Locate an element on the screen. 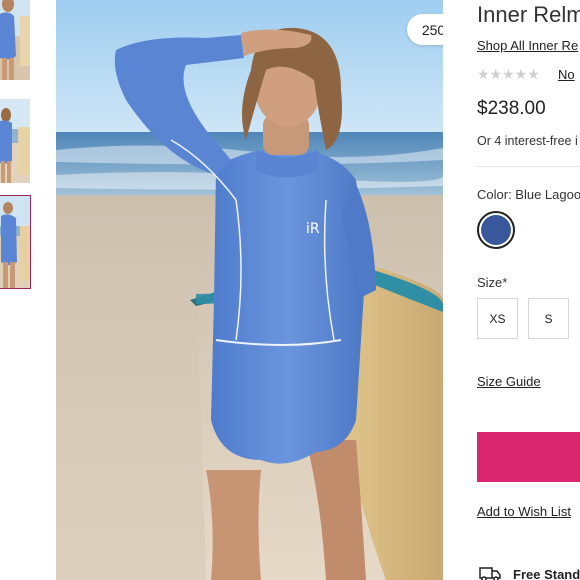 The width and height of the screenshot is (580, 580). divider is located at coordinates (528, 166).